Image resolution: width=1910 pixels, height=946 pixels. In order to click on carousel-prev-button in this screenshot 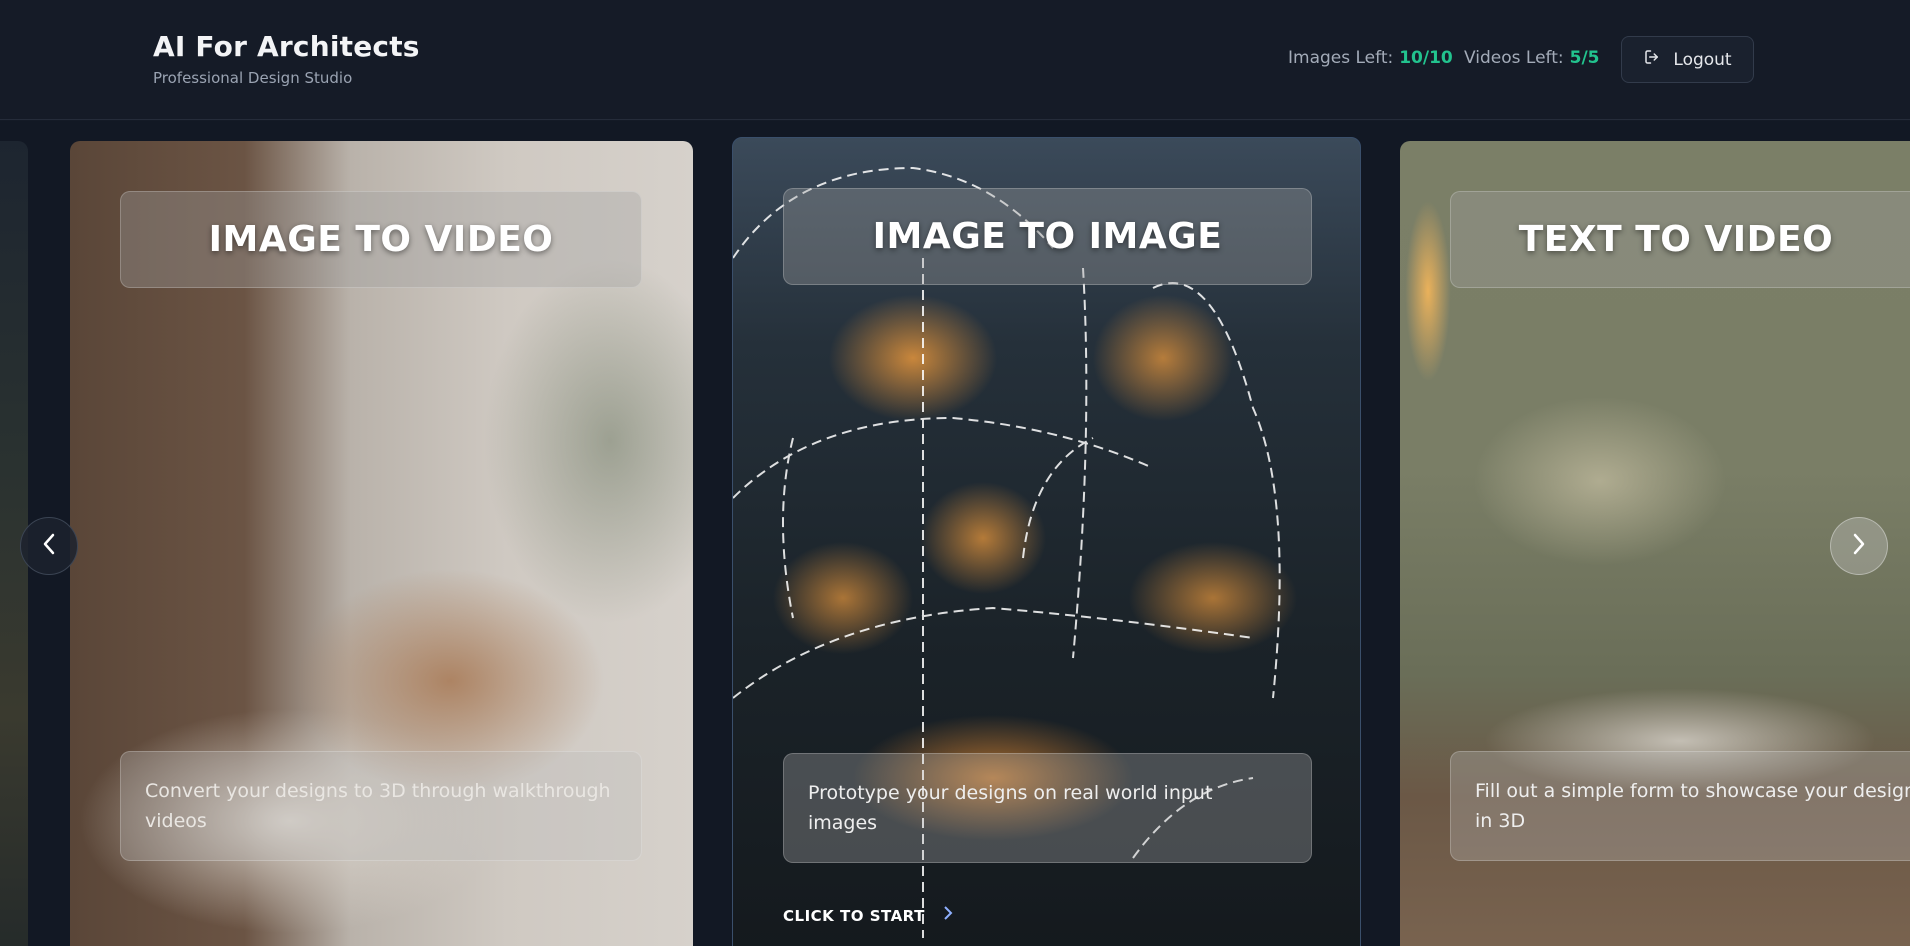, I will do `click(49, 546)`.